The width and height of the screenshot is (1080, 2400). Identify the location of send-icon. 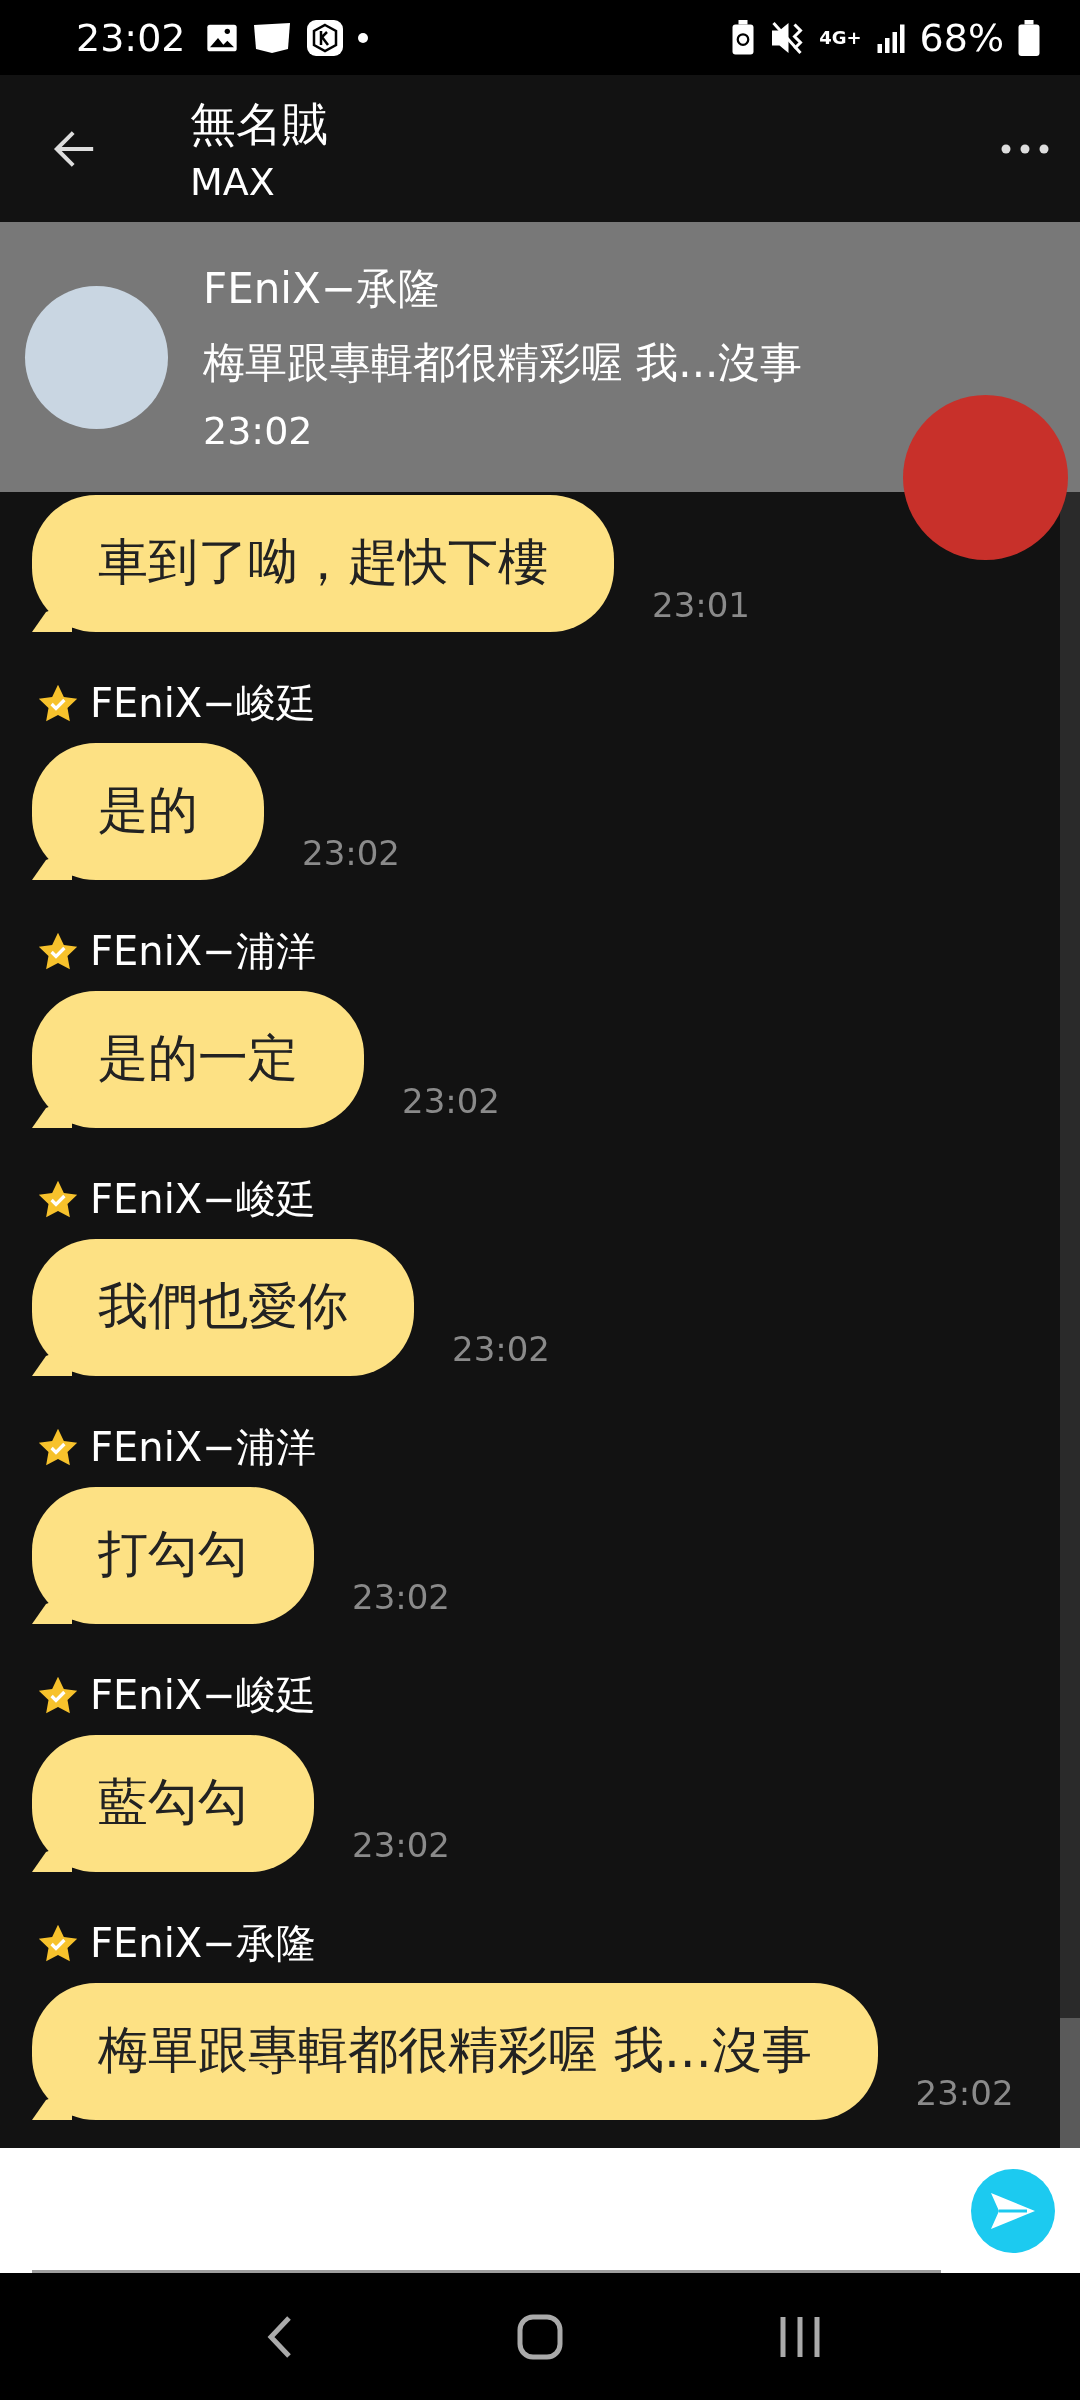
(1013, 2210).